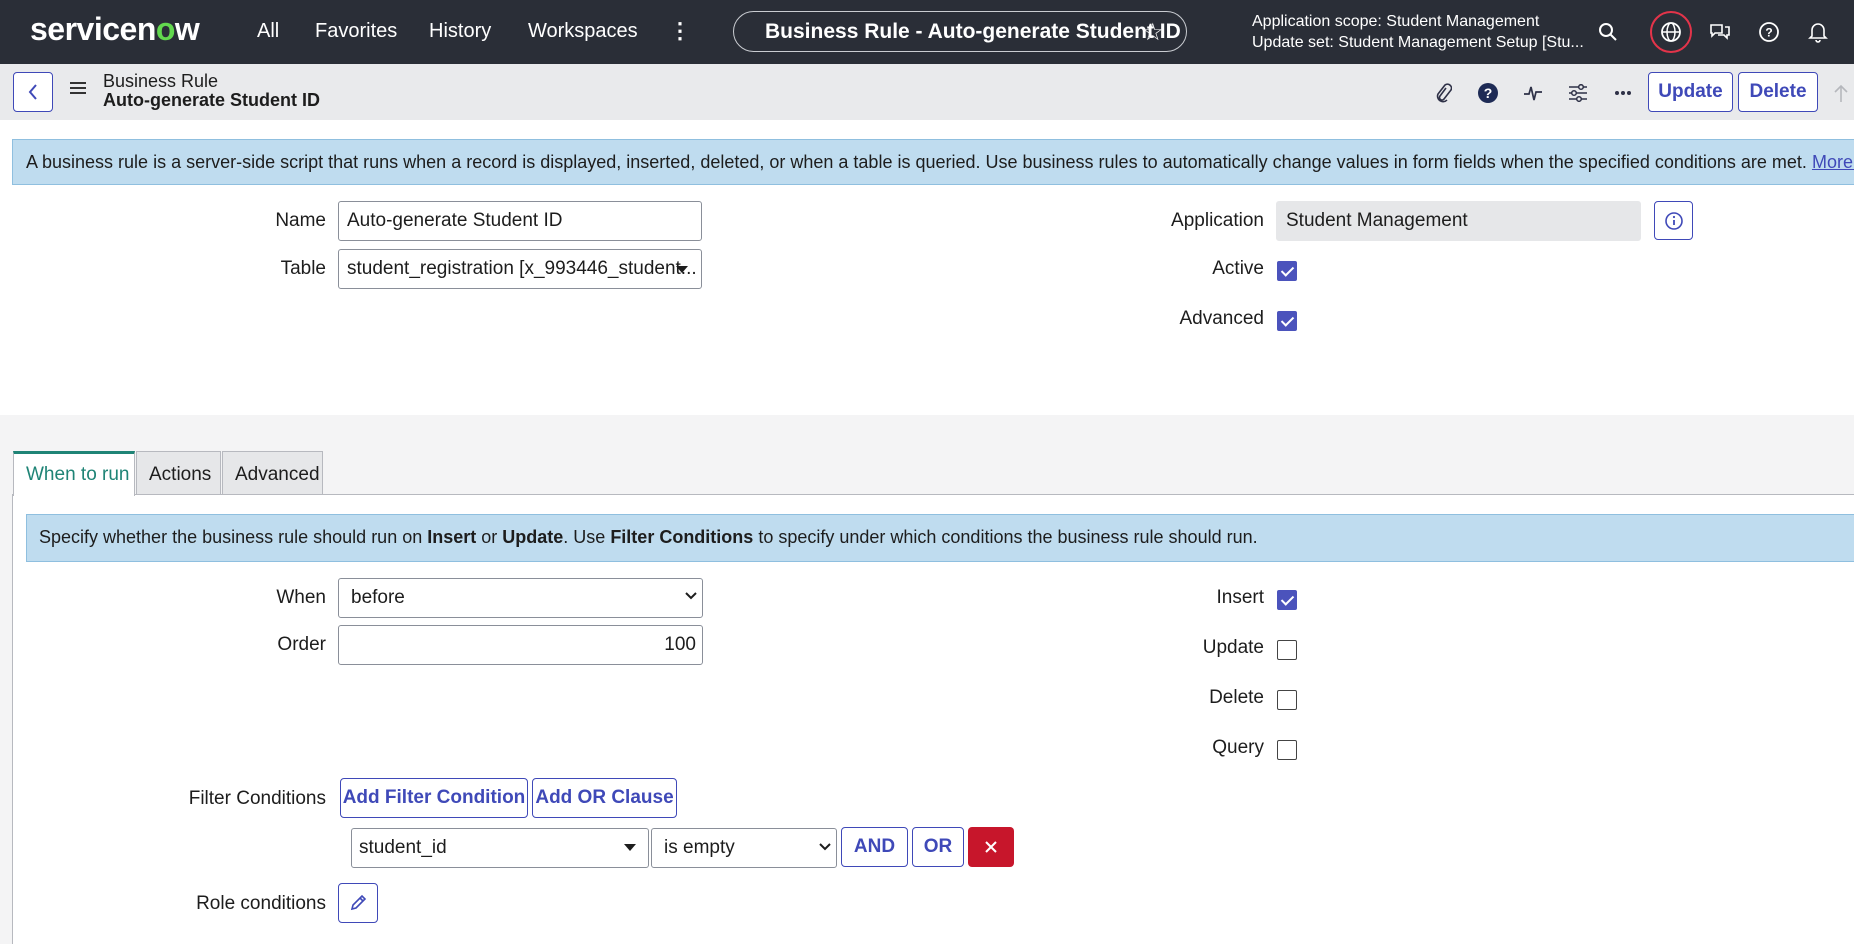  I want to click on question-icon: ?, so click(1488, 93).